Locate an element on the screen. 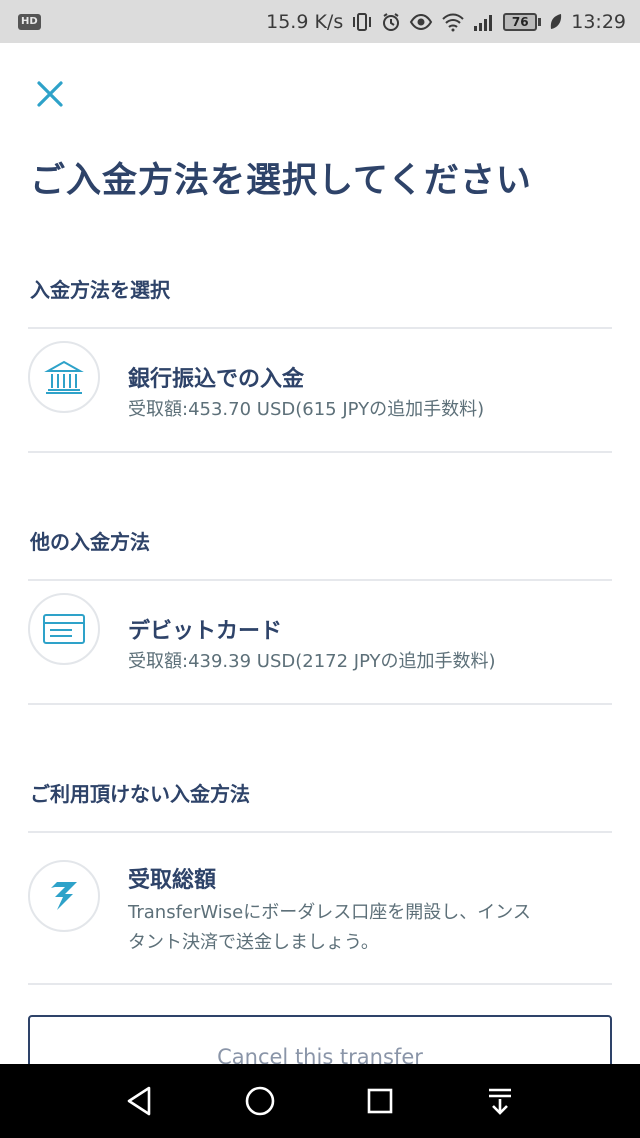 The image size is (640, 1138). navigation-bar is located at coordinates (320, 1101).